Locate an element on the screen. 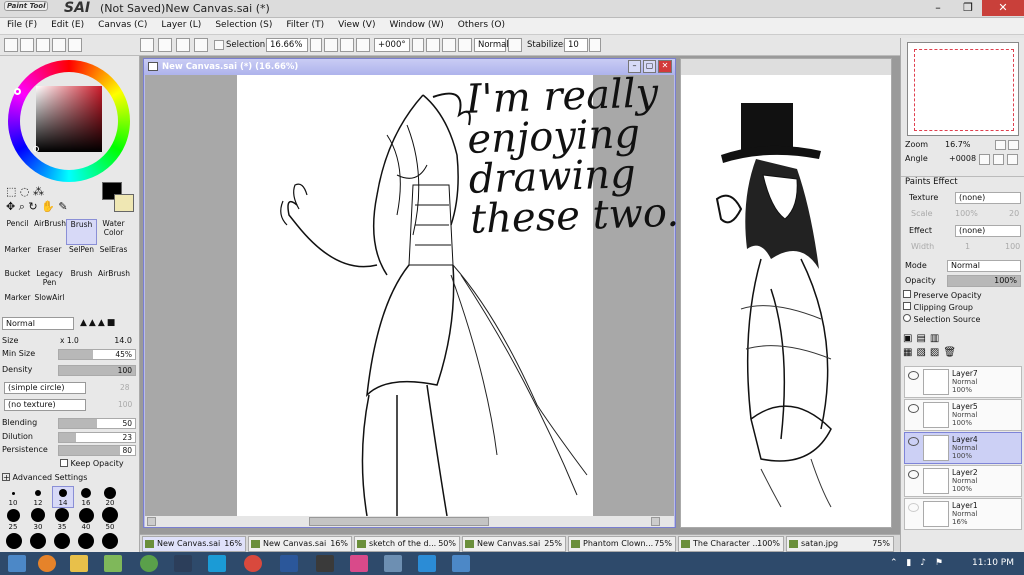  brush-edge-icons: ▲▲▲■ is located at coordinates (108, 323).